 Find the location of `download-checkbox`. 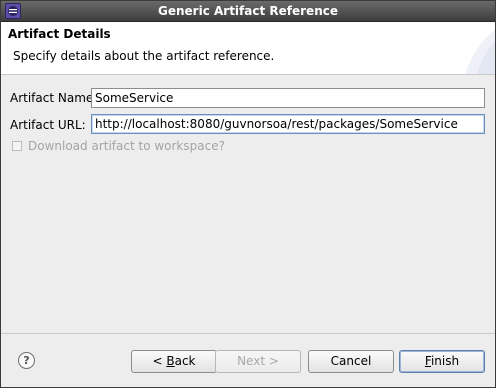

download-checkbox is located at coordinates (17, 146).